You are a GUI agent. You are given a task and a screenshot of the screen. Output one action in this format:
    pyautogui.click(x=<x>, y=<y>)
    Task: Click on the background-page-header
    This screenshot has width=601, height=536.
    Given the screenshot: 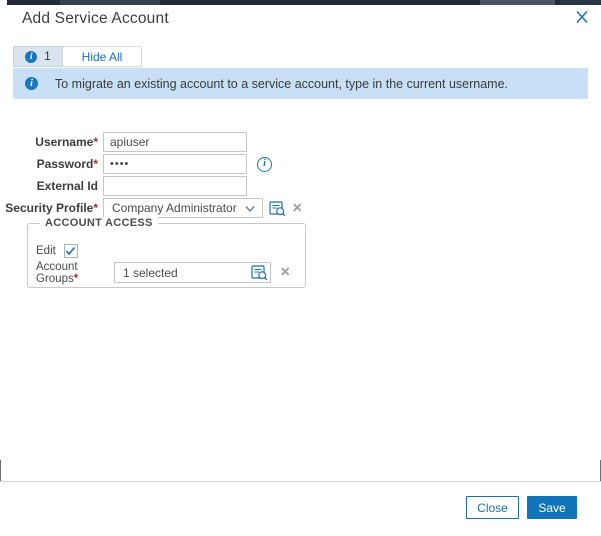 What is the action you would take?
    pyautogui.click(x=304, y=2)
    